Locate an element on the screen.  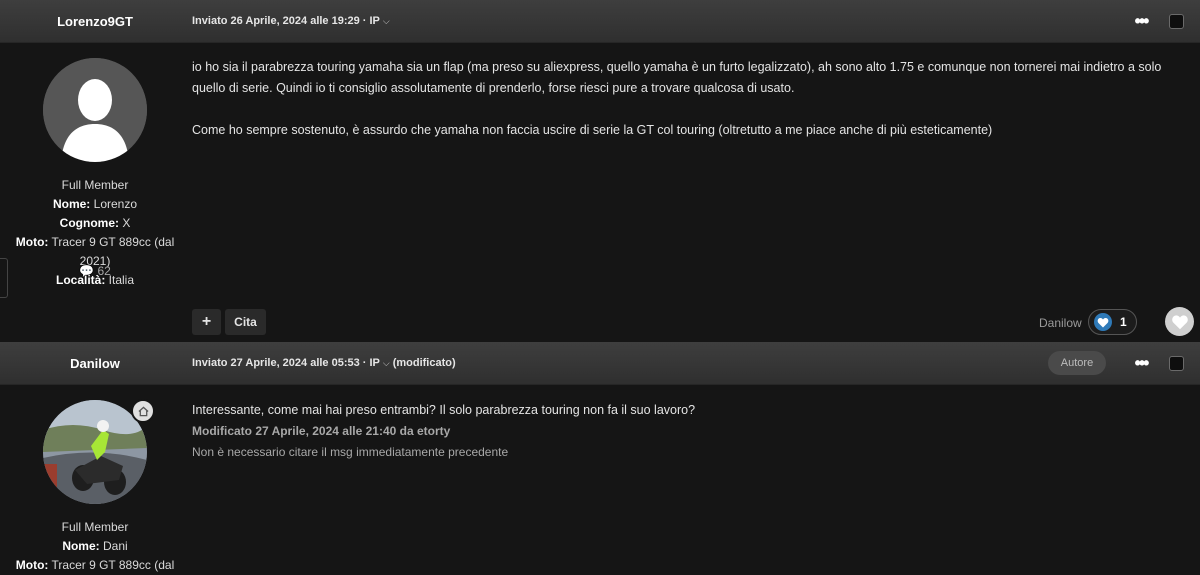
field-nome: Nome: Dani is located at coordinates (95, 546).